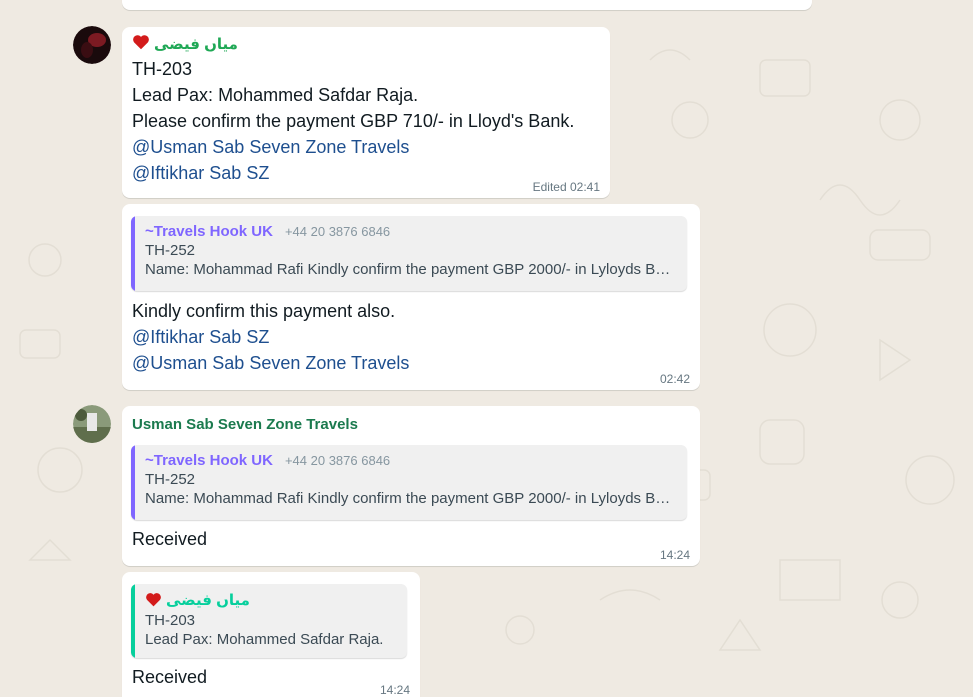  I want to click on message-text: Kindly confirm this payment also., so click(264, 311).